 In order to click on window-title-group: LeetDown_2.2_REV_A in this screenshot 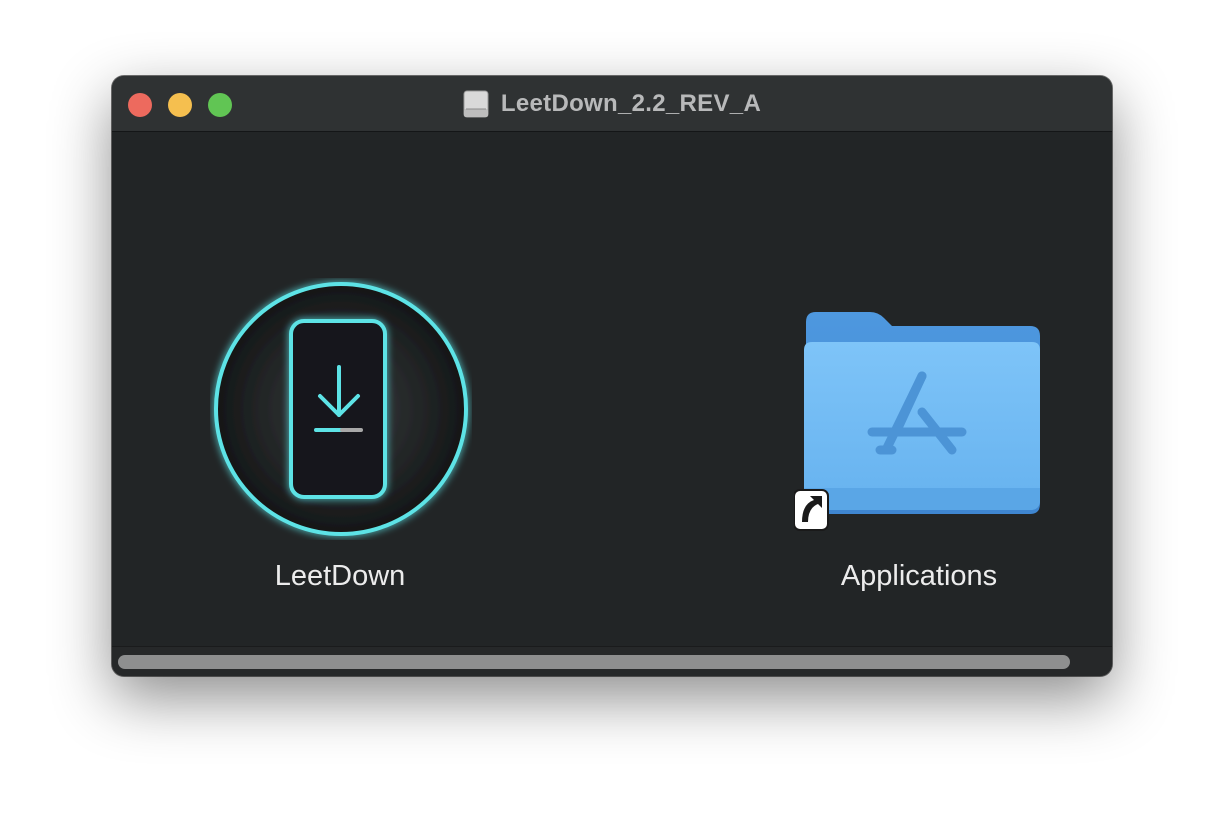, I will do `click(612, 104)`.